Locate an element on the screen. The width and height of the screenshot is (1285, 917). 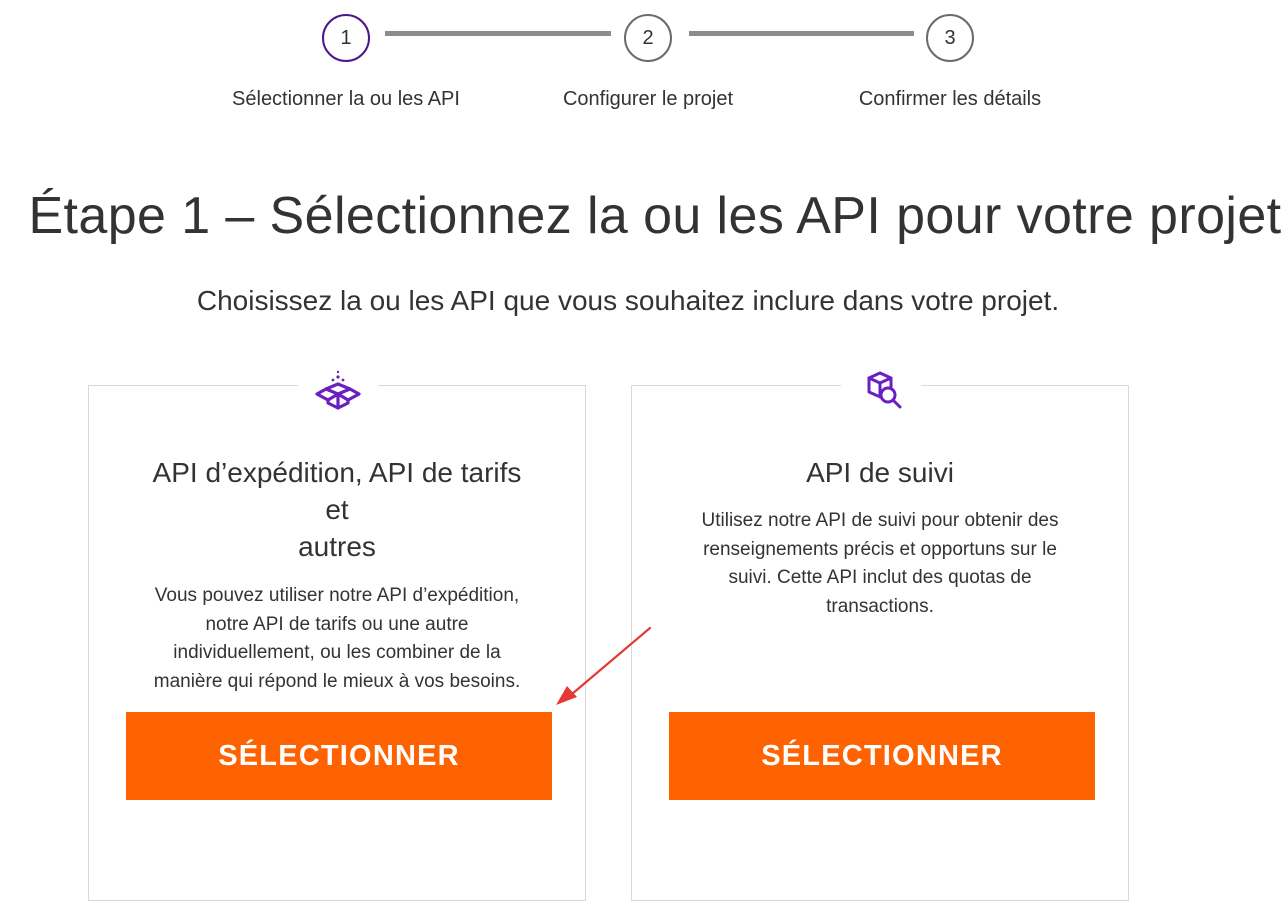
card-title-line: et is located at coordinates (337, 509).